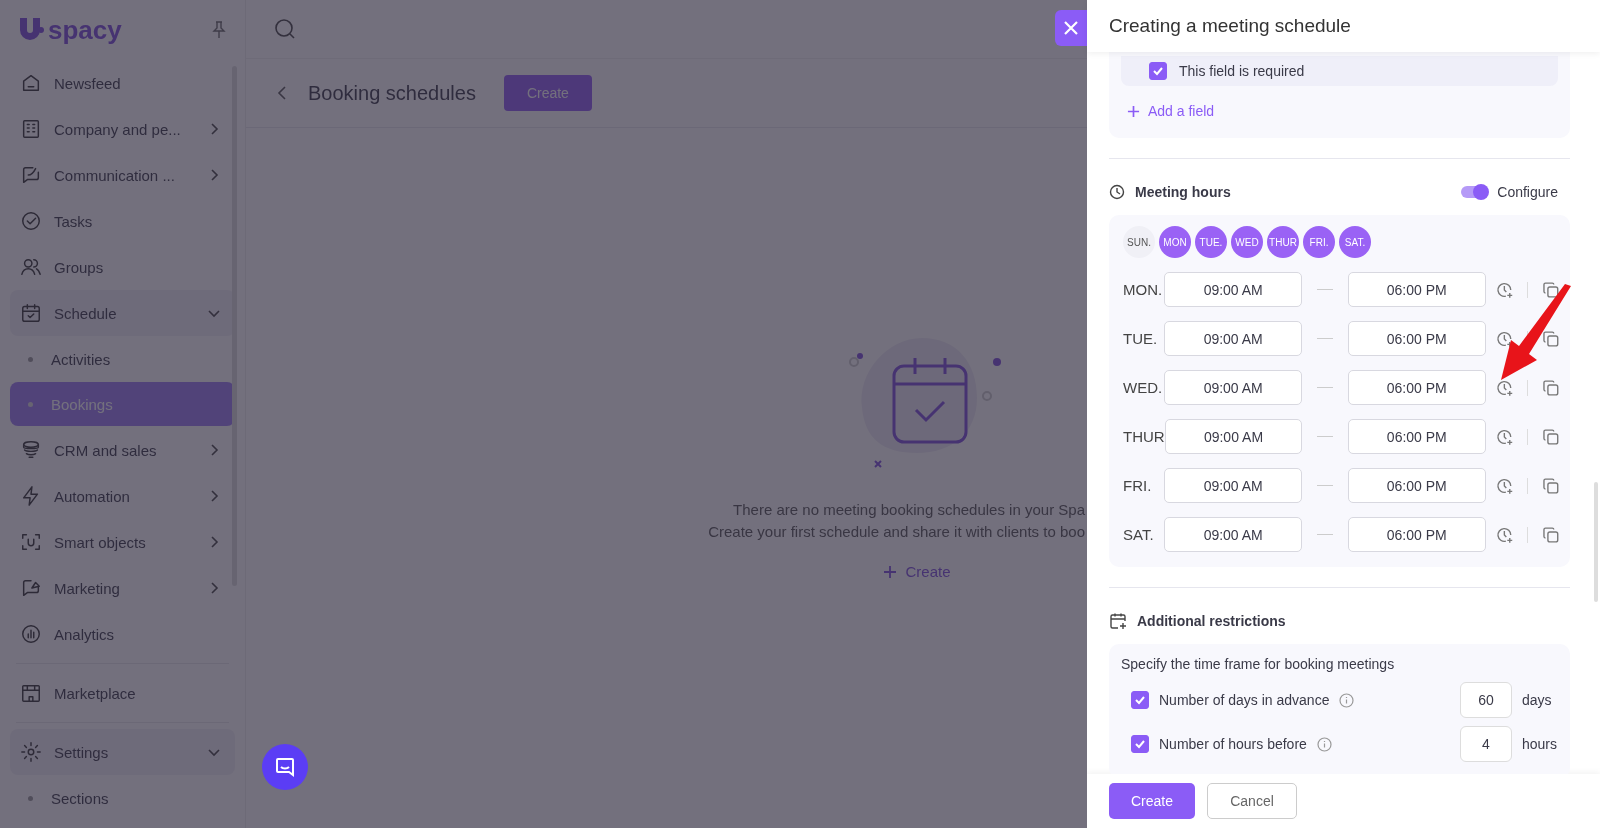 The height and width of the screenshot is (828, 1600). I want to click on toggle-switch, so click(1474, 192).